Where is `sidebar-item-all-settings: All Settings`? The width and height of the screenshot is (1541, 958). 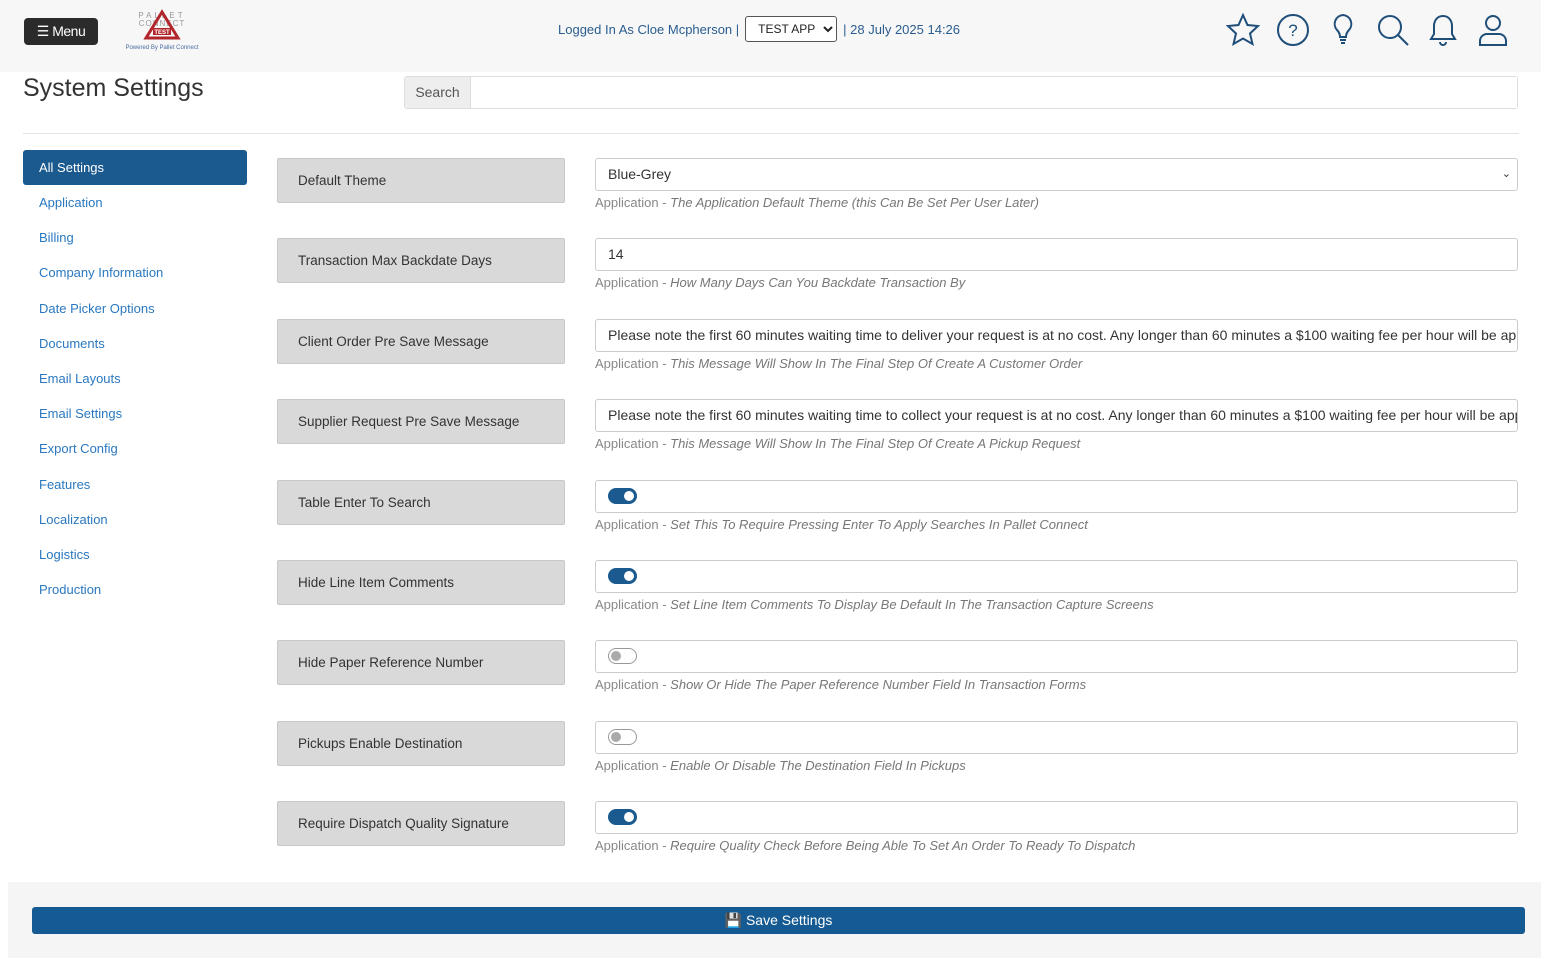
sidebar-item-all-settings: All Settings is located at coordinates (135, 167).